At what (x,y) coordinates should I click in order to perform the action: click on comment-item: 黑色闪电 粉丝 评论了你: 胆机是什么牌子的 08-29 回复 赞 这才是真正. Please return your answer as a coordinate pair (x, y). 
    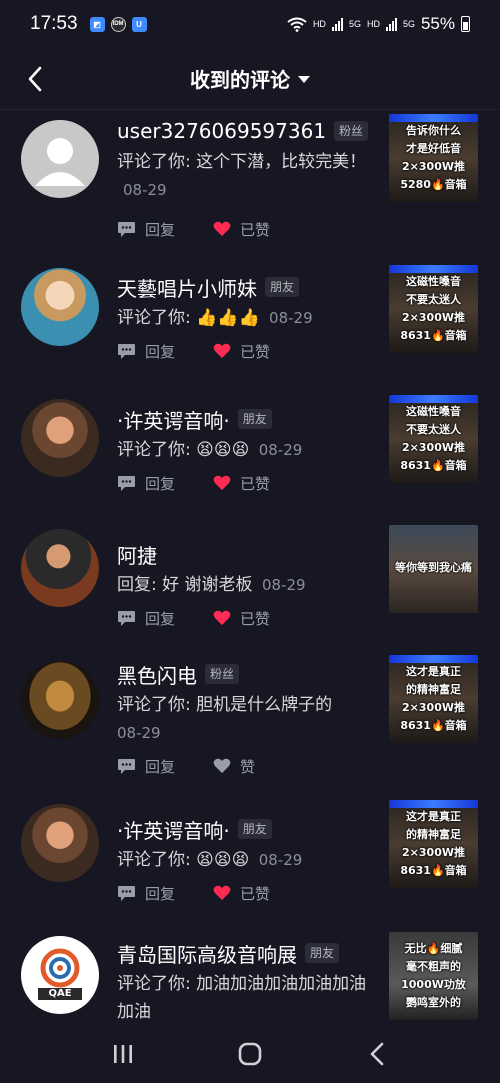
    Looking at the image, I should click on (250, 722).